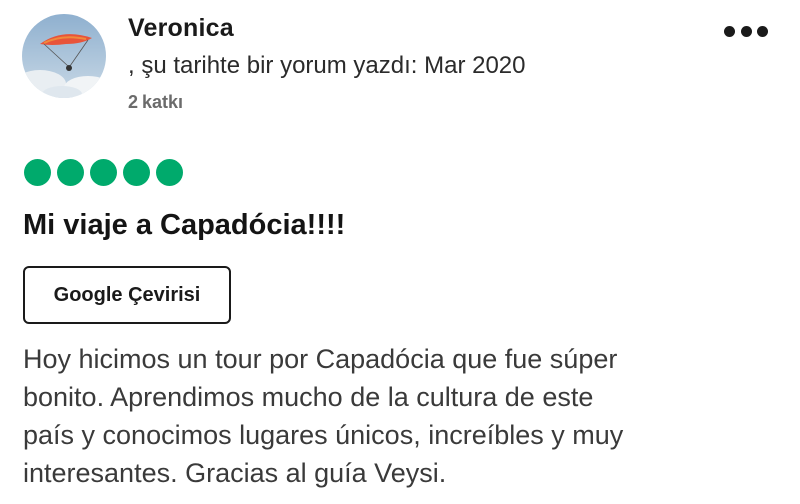  Describe the element at coordinates (184, 225) in the screenshot. I see `review-title: Mi viaje a Capadócia!!!!` at that location.